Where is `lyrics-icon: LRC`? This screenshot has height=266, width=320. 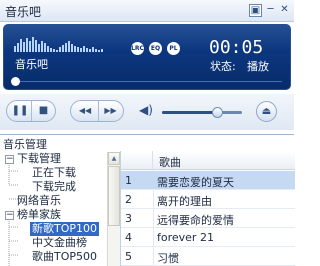 lyrics-icon: LRC is located at coordinates (137, 48).